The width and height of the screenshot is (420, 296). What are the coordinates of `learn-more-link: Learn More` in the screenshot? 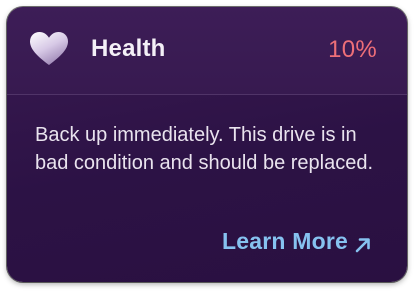 It's located at (297, 241).